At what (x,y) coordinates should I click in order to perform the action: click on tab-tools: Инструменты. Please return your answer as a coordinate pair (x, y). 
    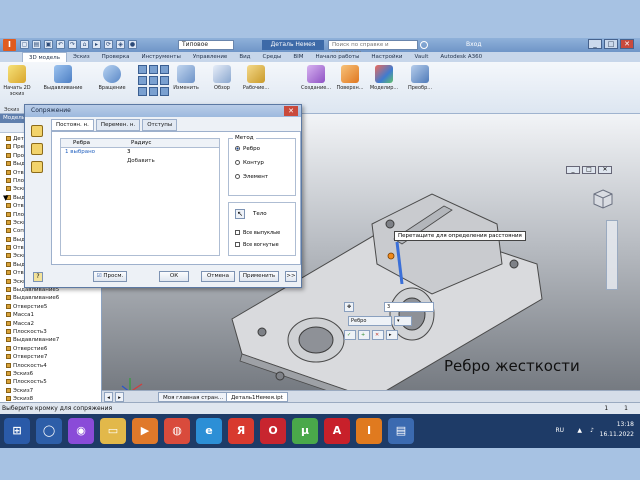
    Looking at the image, I should click on (160, 57).